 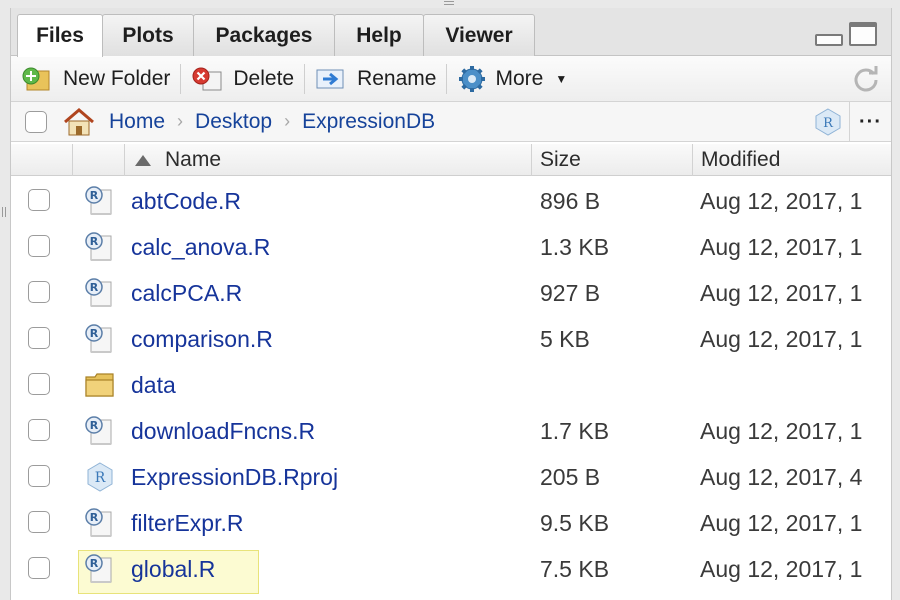 I want to click on tab-bar: Files Plots Packages Help Viewer, so click(x=451, y=32).